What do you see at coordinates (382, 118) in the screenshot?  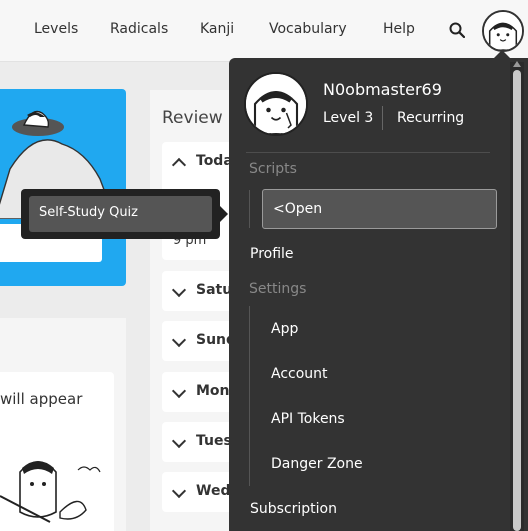 I see `dropdown-divider` at bounding box center [382, 118].